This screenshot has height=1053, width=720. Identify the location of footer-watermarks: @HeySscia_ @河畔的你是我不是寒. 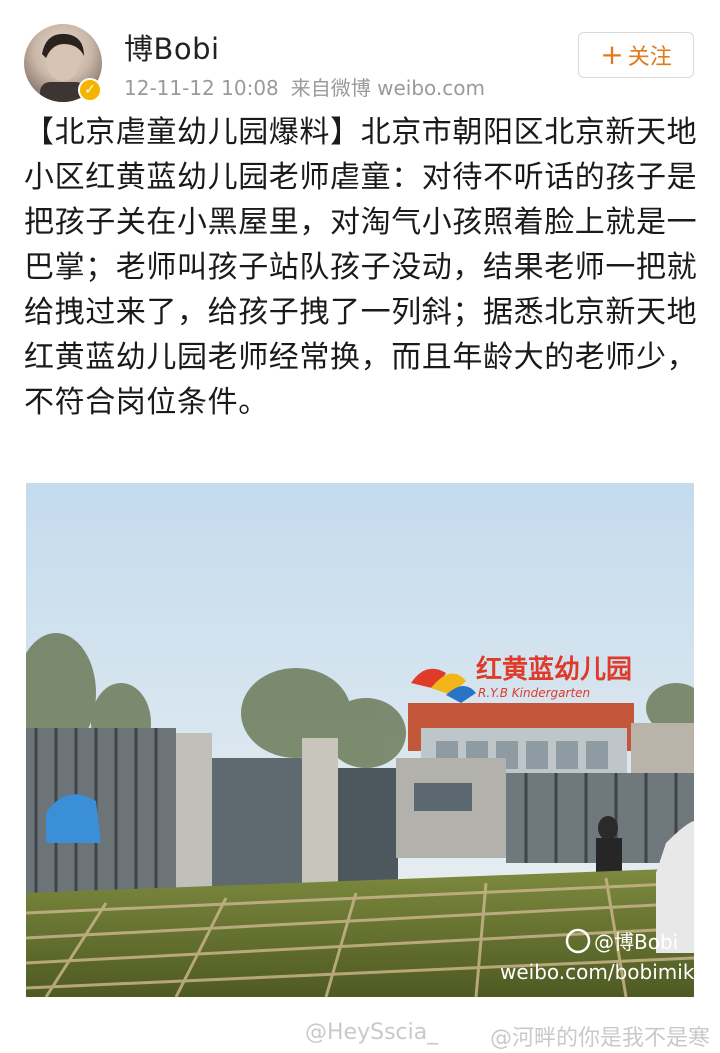
(360, 1032).